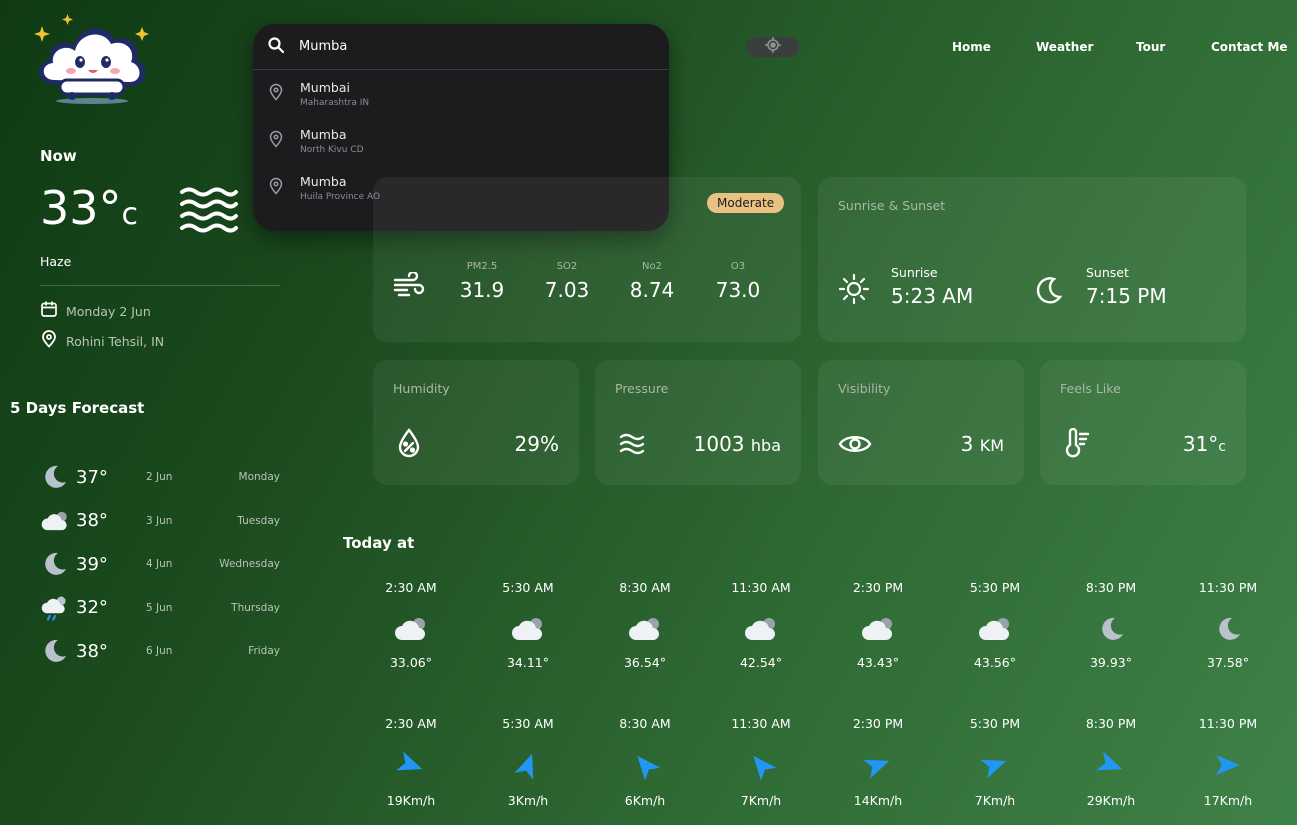 This screenshot has height=825, width=1297. What do you see at coordinates (645, 587) in the screenshot?
I see `hourly-time: 8:30 AM` at bounding box center [645, 587].